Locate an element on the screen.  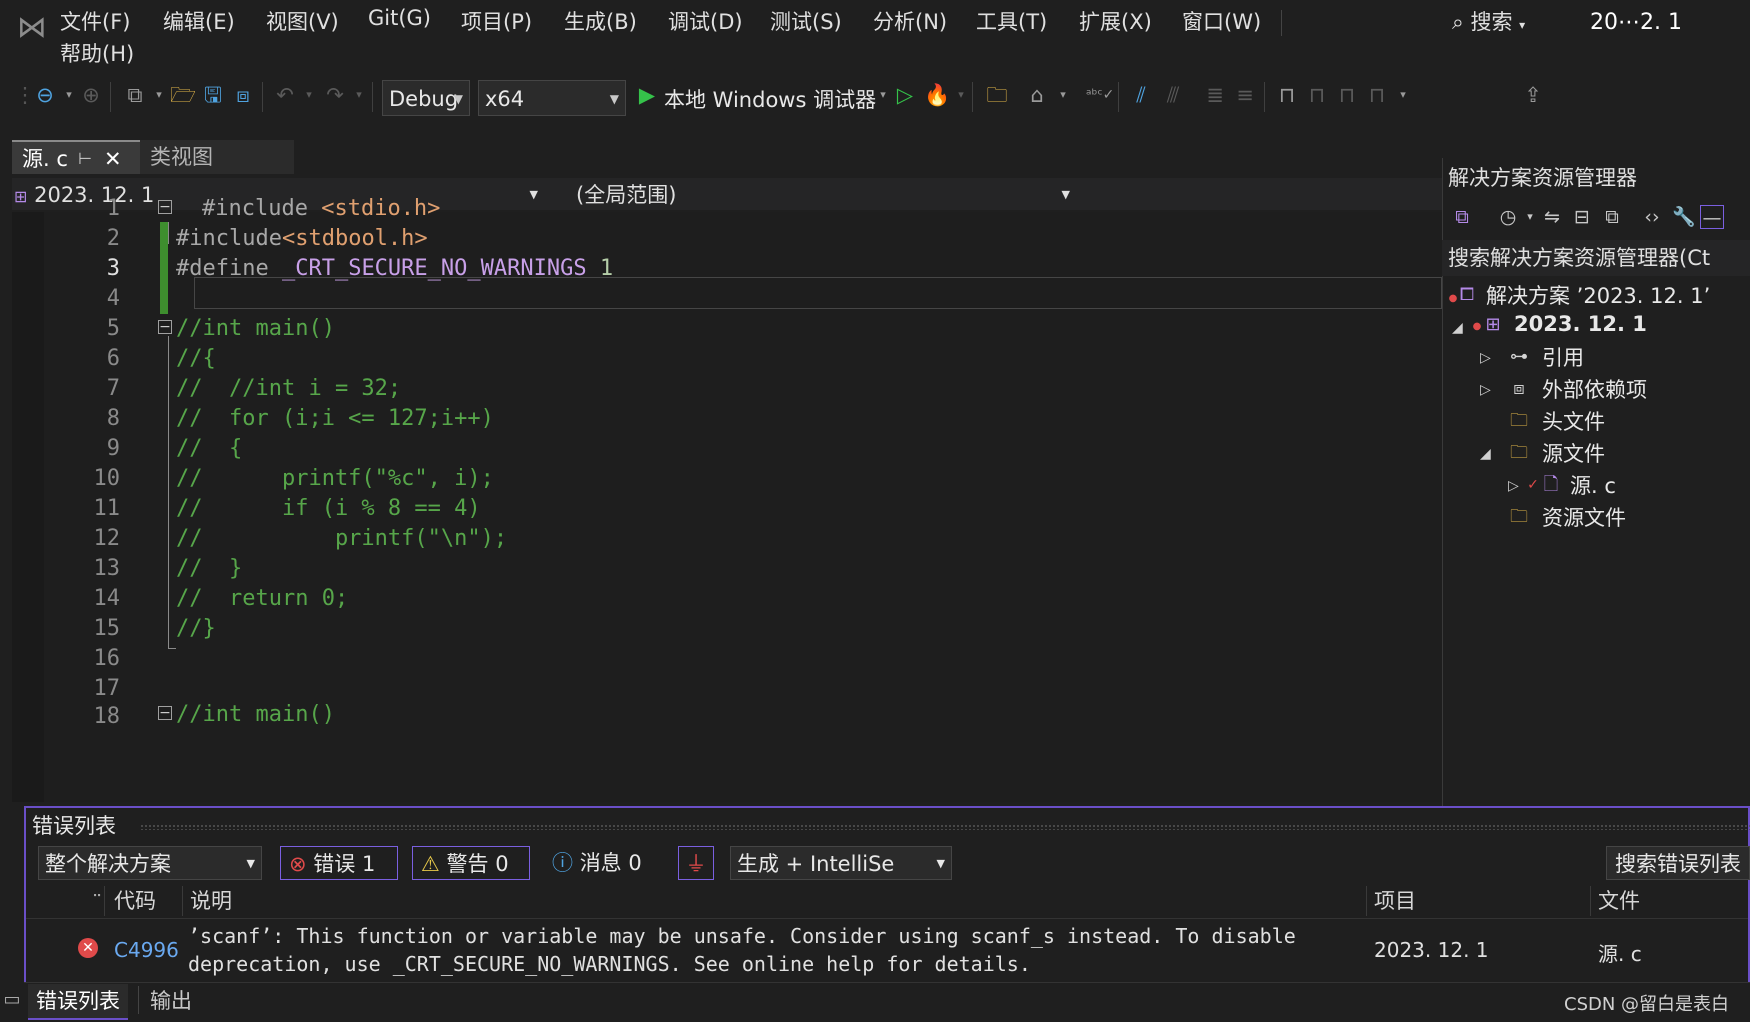
code-line: #include<stdbool.h> is located at coordinates (302, 238).